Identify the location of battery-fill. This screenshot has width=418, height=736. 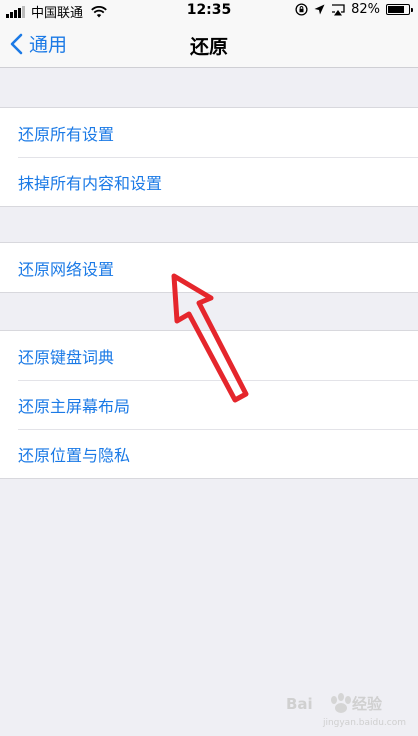
(396, 9).